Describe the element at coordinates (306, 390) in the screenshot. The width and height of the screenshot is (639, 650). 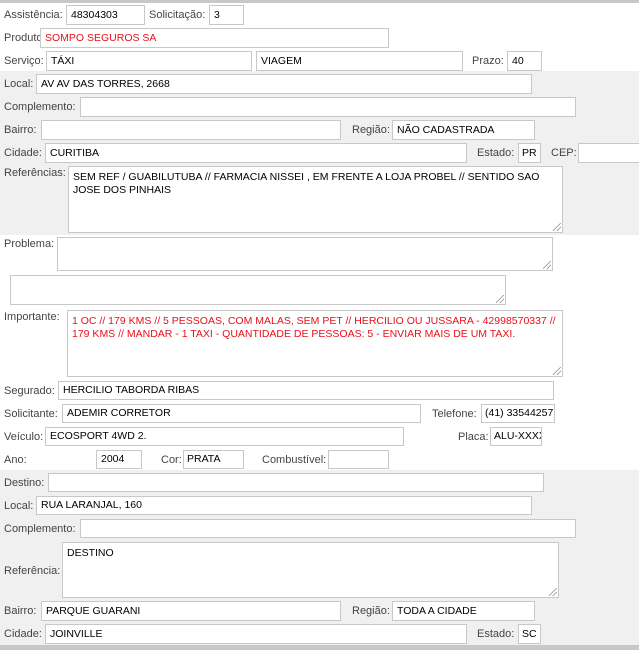
I see `segurado-field: HERCILIO TABORDA RIBAS` at that location.